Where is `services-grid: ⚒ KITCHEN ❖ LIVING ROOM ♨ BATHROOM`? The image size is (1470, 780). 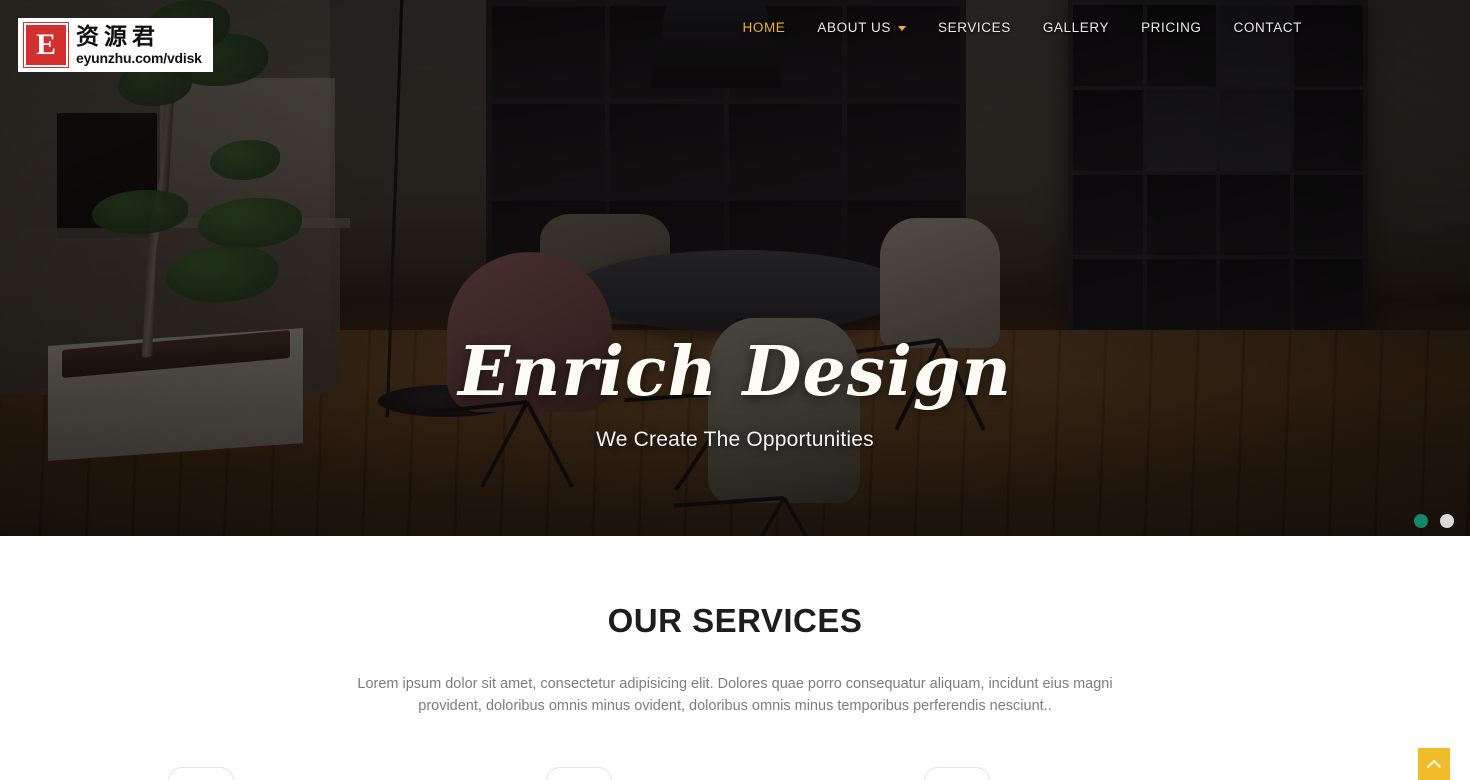
services-grid: ⚒ KITCHEN ❖ LIVING ROOM ♨ BATHROOM is located at coordinates (735, 773).